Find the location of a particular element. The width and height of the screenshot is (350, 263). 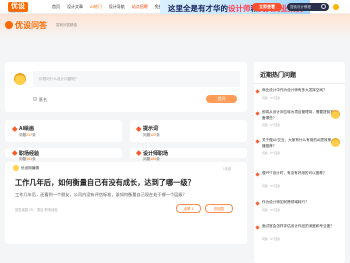

hot-question-item: 商业设计中作为设计师有多大发挥空间？ is located at coordinates (298, 91).